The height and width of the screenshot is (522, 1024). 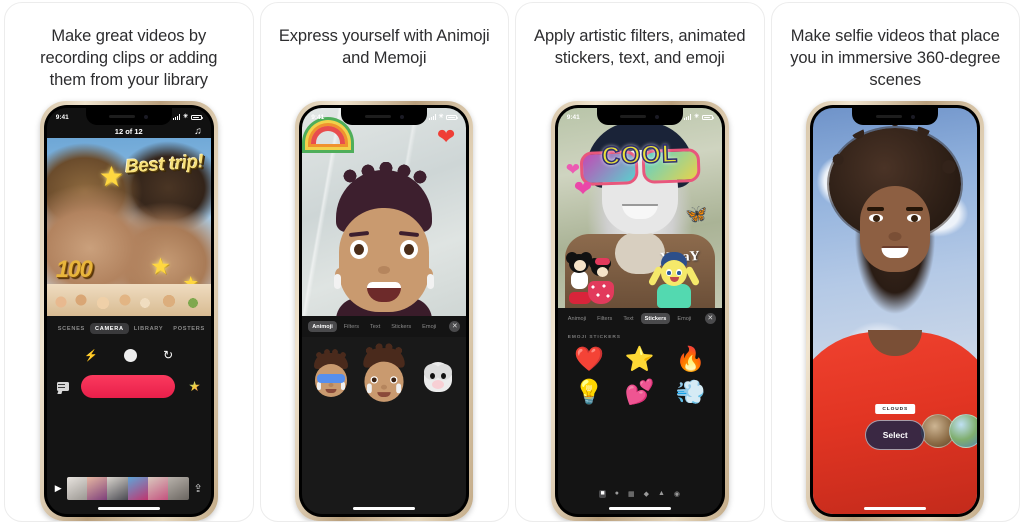 I want to click on flash-icon: ⚡, so click(x=91, y=355).